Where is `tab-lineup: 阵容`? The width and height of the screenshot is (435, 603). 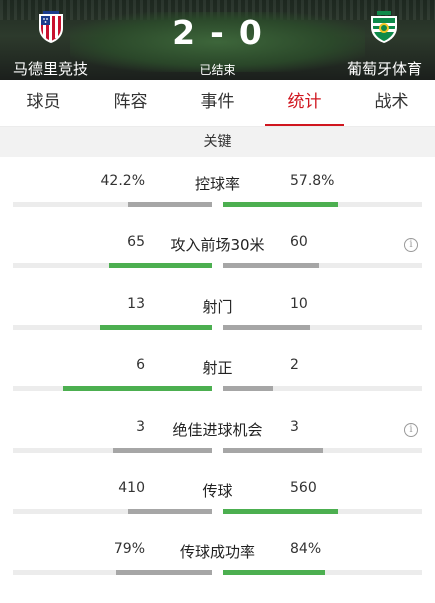 tab-lineup: 阵容 is located at coordinates (130, 103).